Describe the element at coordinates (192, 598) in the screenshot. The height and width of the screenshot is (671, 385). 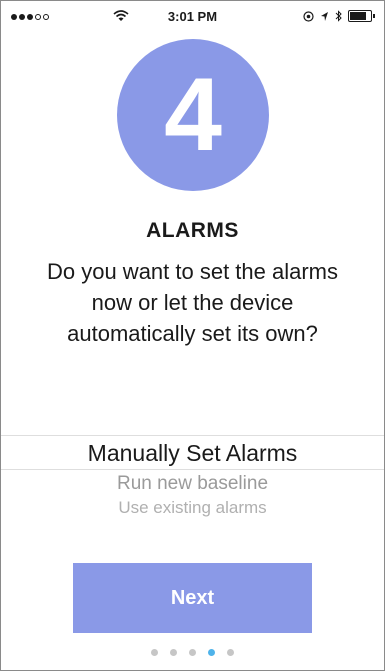
I see `next-button: Next` at that location.